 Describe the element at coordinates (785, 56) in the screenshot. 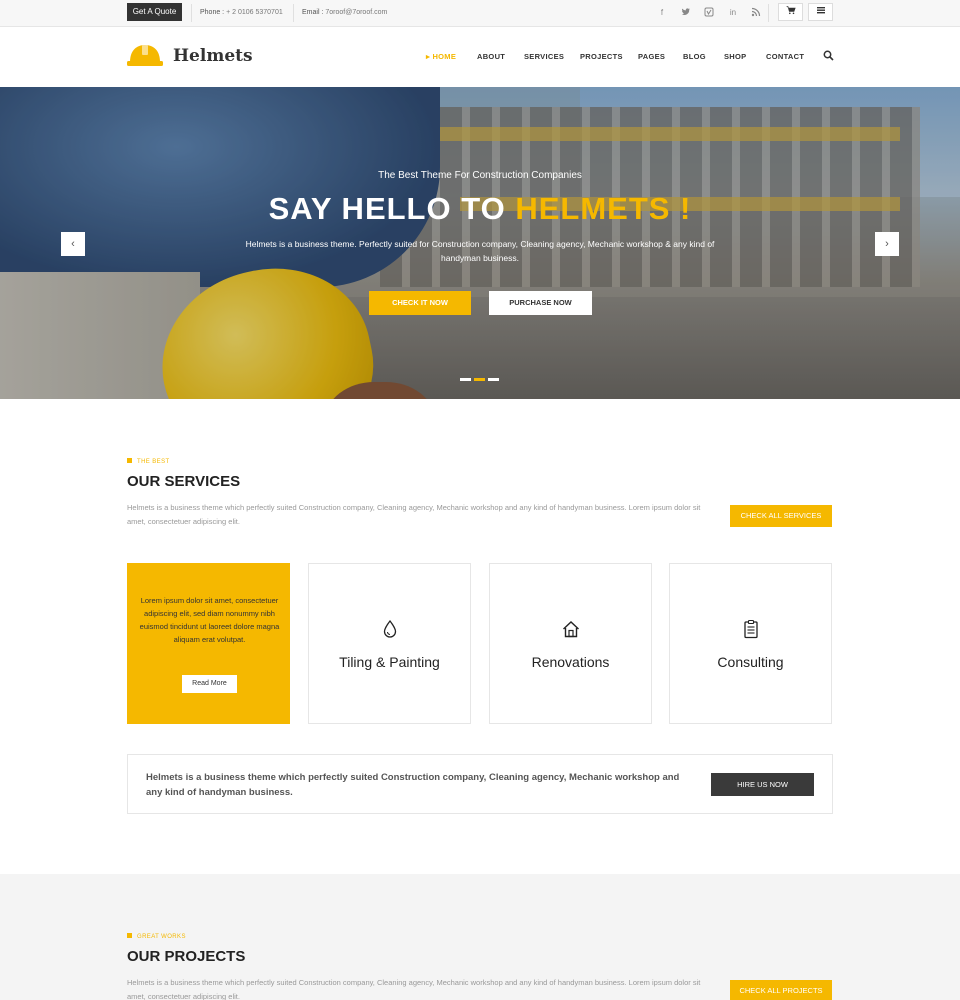

I see `nav-contact: CONTACT` at that location.